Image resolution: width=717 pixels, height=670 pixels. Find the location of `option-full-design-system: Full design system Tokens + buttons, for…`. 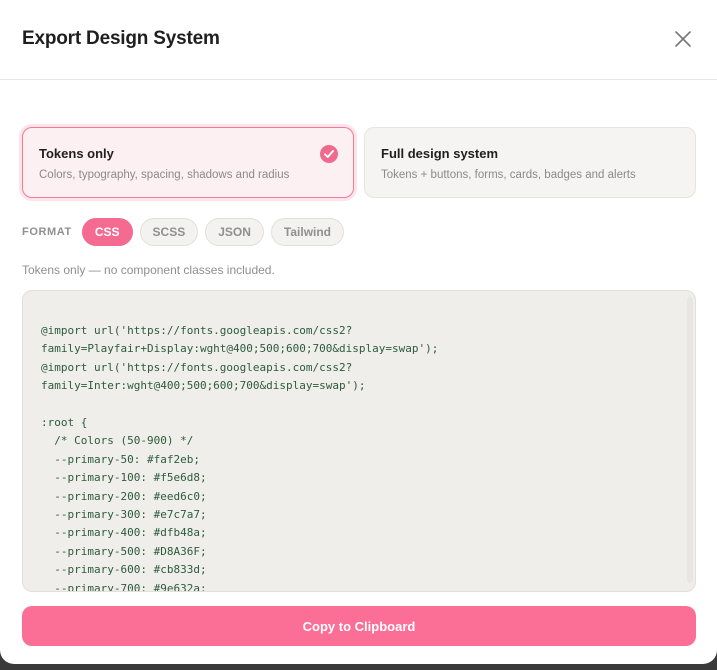

option-full-design-system: Full design system Tokens + buttons, for… is located at coordinates (530, 162).